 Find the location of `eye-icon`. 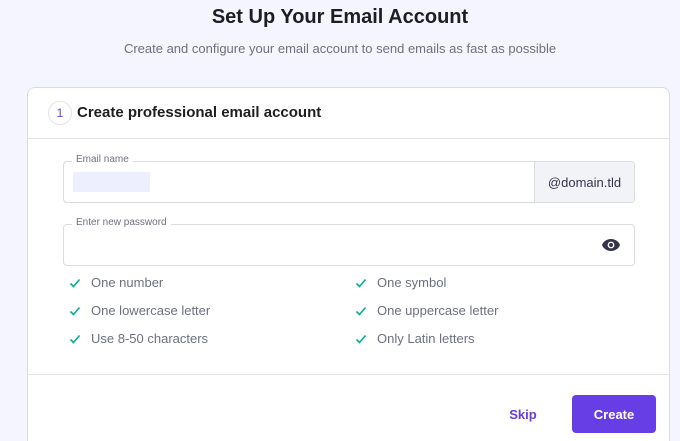

eye-icon is located at coordinates (611, 245).